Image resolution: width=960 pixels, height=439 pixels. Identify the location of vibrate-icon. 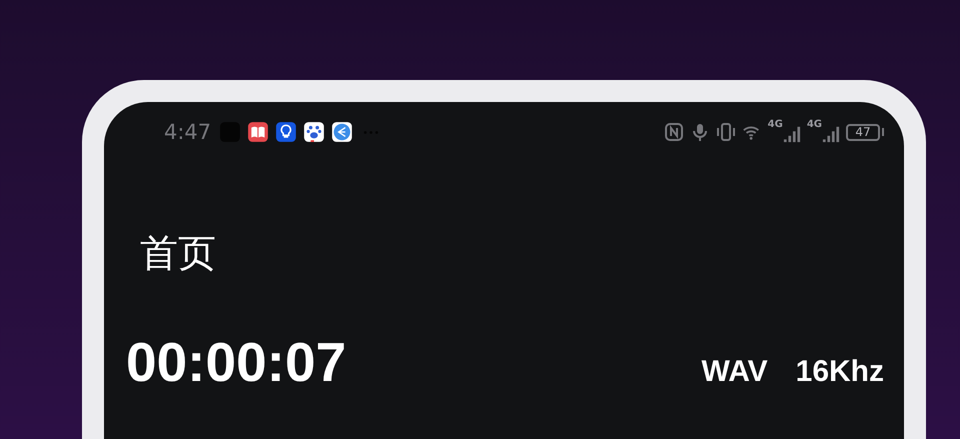
(726, 132).